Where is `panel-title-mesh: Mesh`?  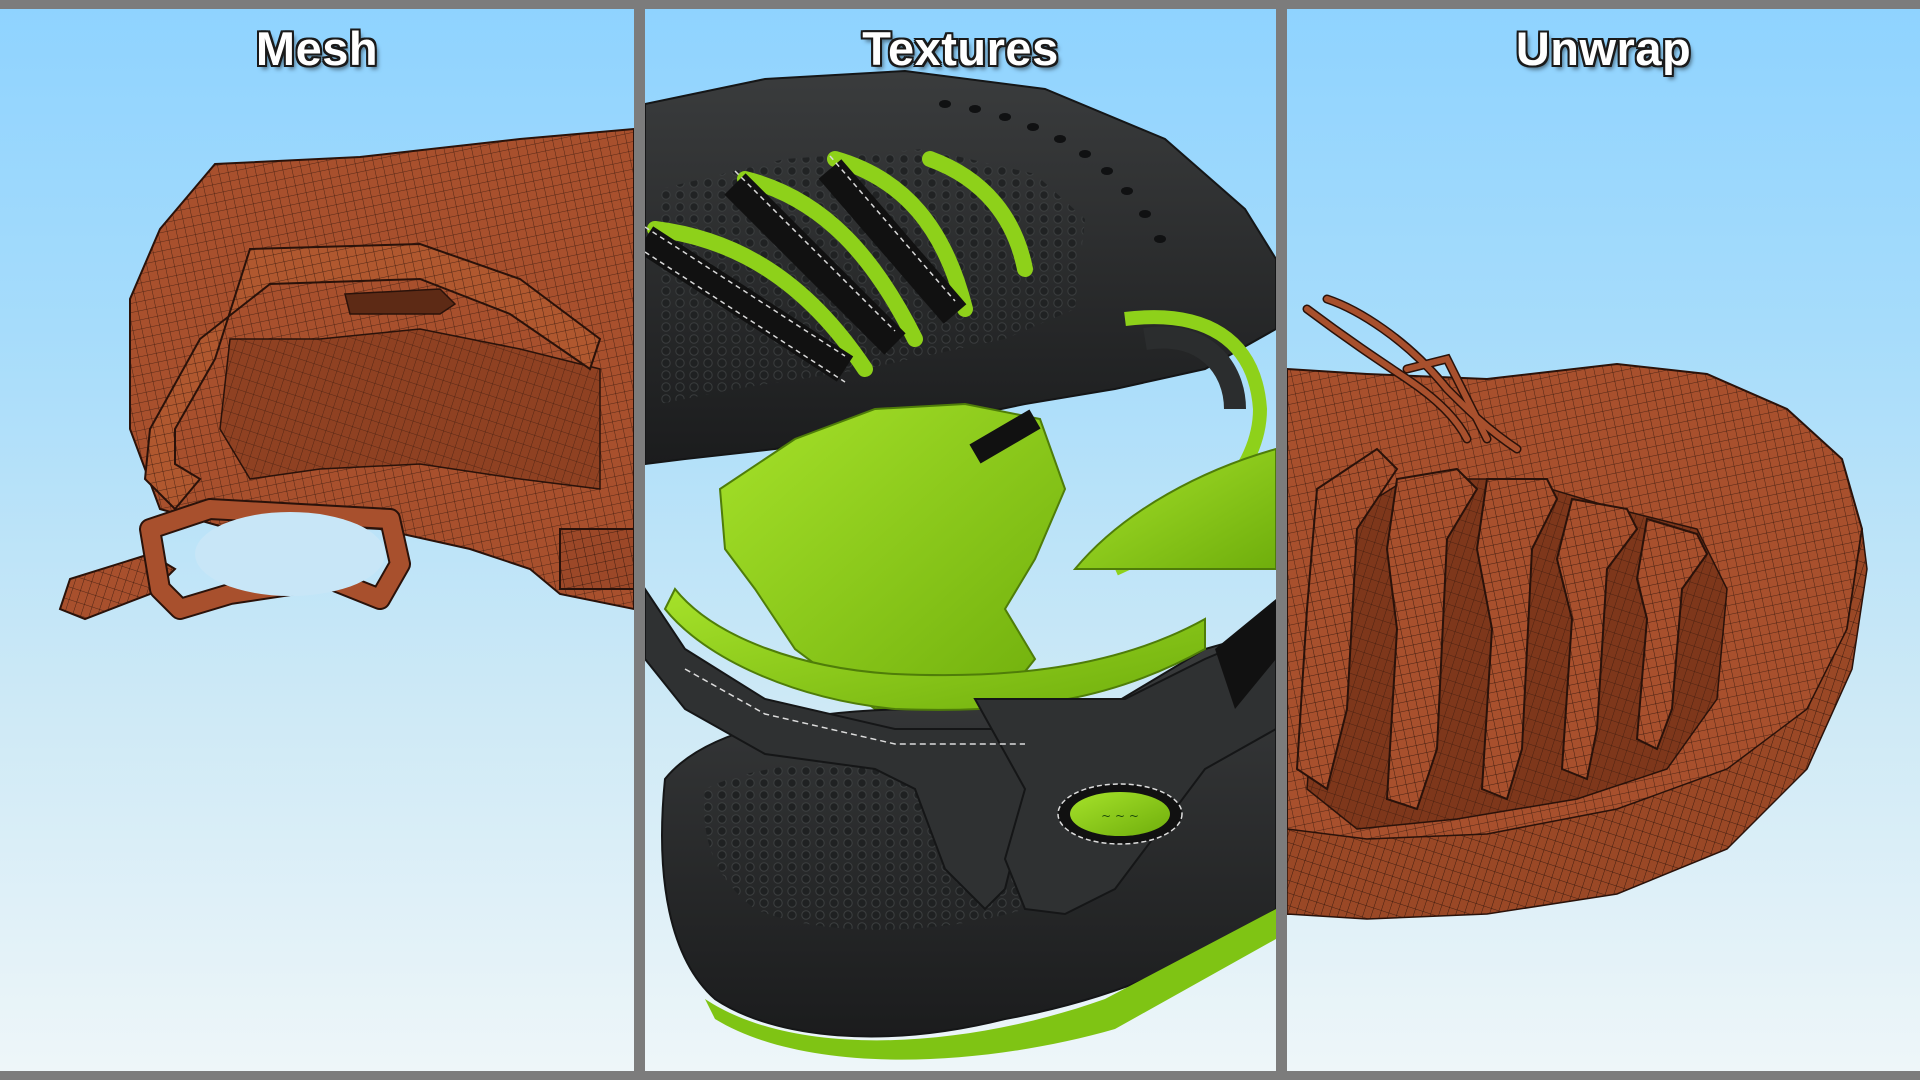
panel-title-mesh: Mesh is located at coordinates (317, 48).